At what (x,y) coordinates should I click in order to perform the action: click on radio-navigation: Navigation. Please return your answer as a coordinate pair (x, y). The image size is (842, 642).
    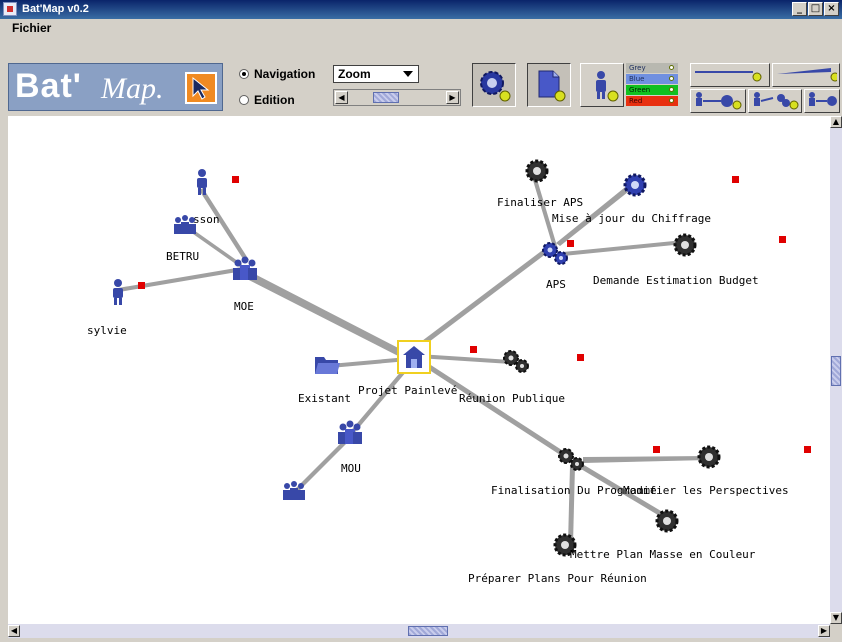
    Looking at the image, I should click on (277, 74).